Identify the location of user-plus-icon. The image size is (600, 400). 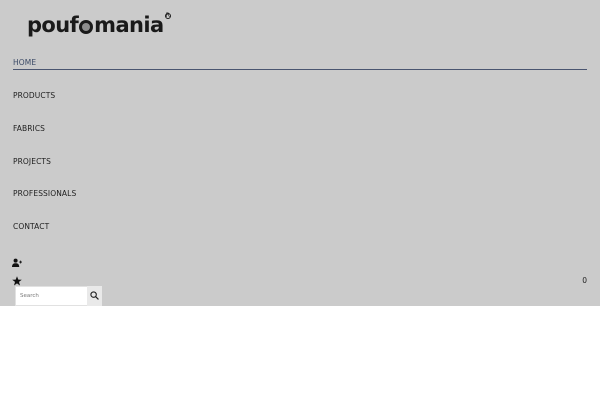
(17, 261).